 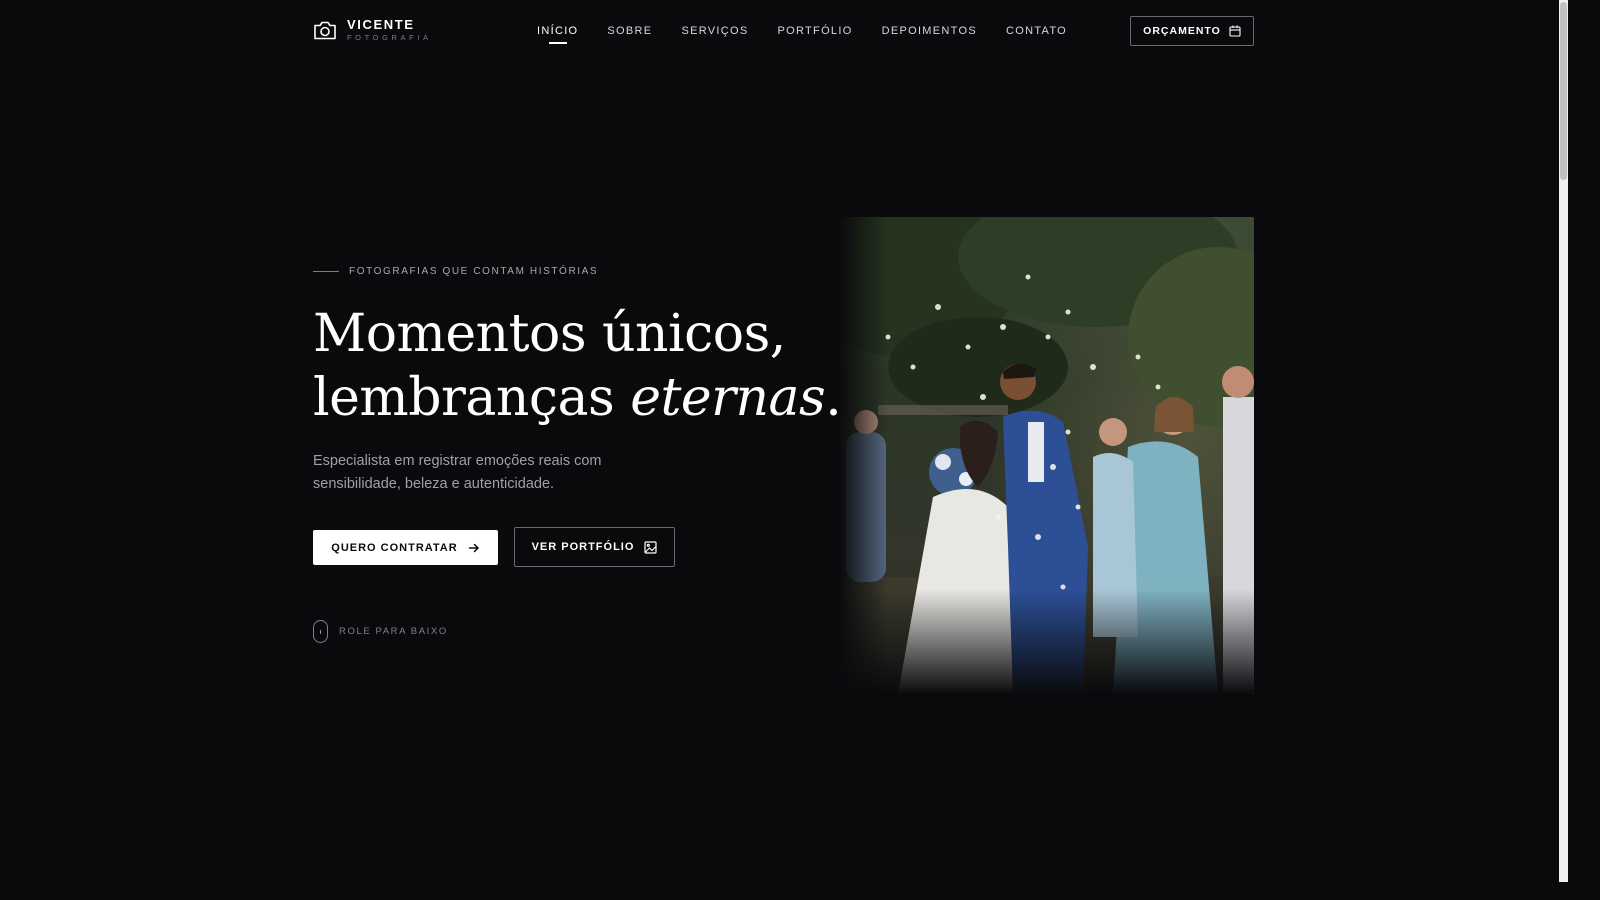 What do you see at coordinates (651, 547) in the screenshot?
I see `image-icon` at bounding box center [651, 547].